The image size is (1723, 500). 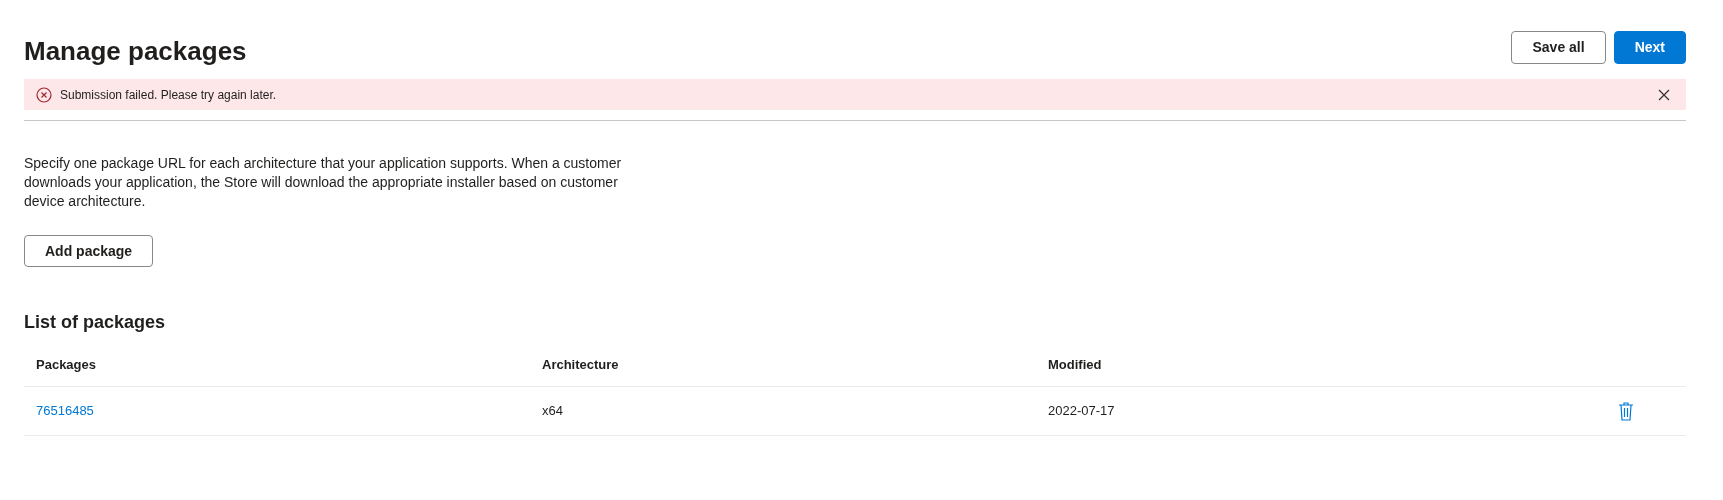 I want to click on column-header: Modified, so click(x=1075, y=365).